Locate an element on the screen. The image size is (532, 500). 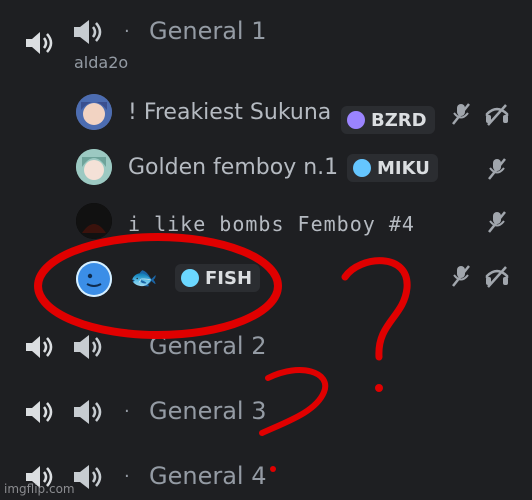
member-tag: BZRD is located at coordinates (388, 120).